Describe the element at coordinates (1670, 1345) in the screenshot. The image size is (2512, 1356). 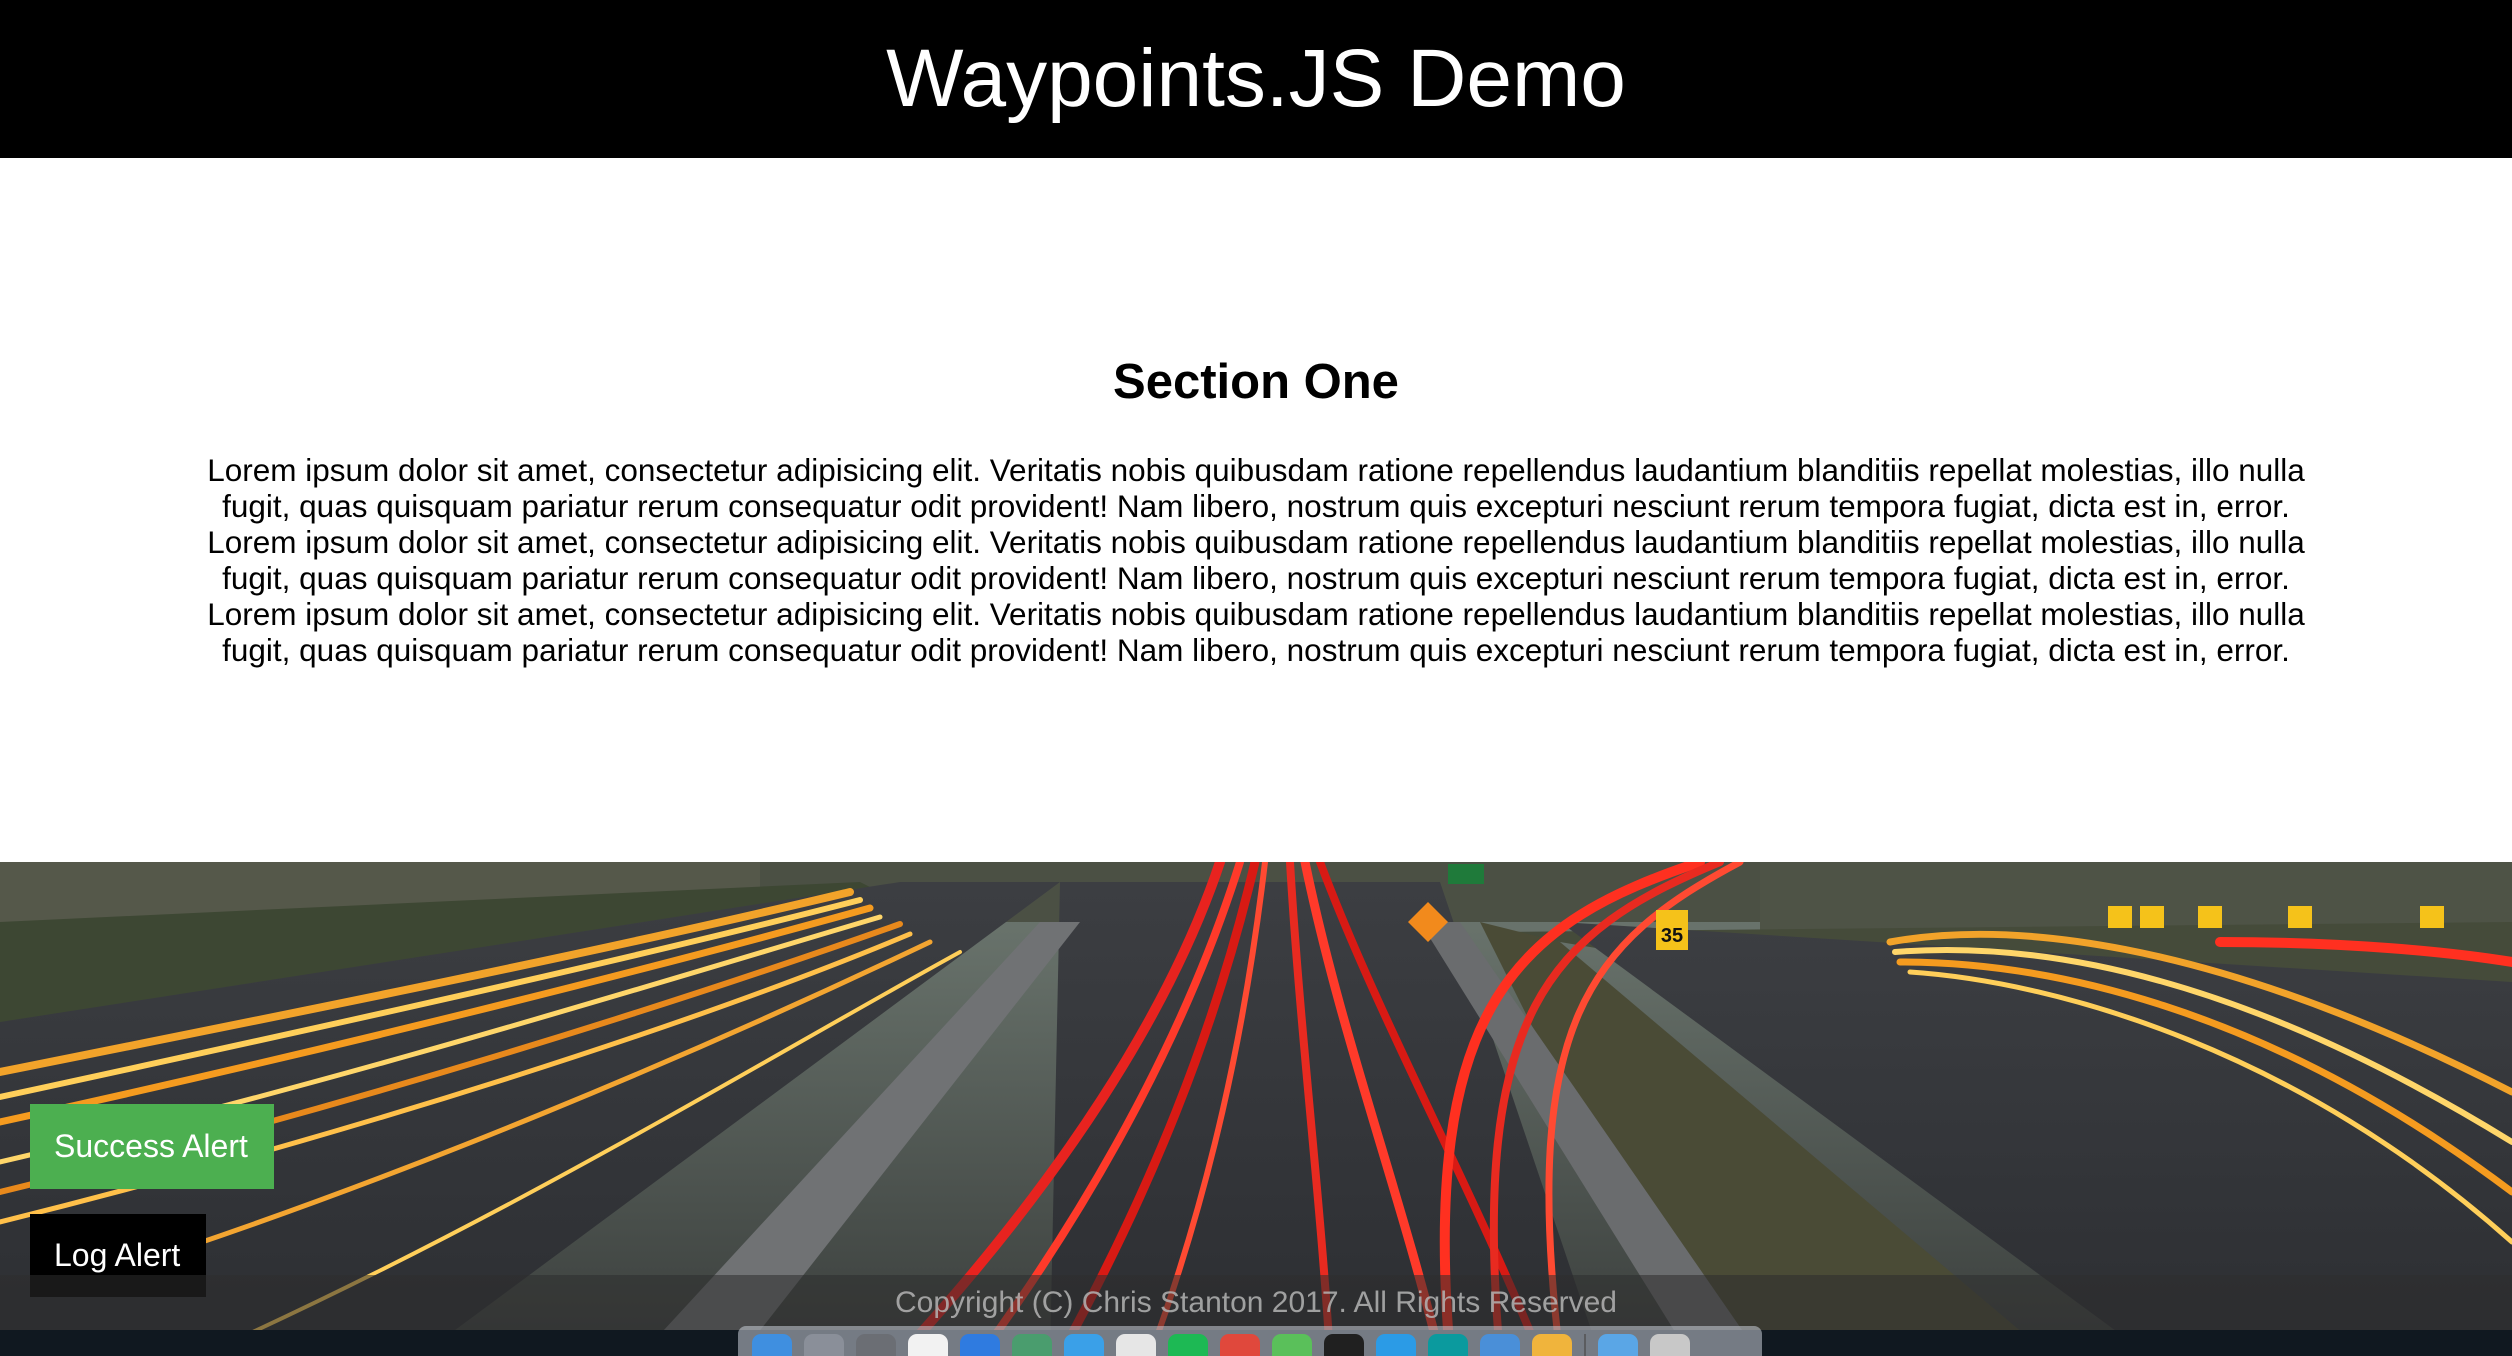
I see `trash-icon` at that location.